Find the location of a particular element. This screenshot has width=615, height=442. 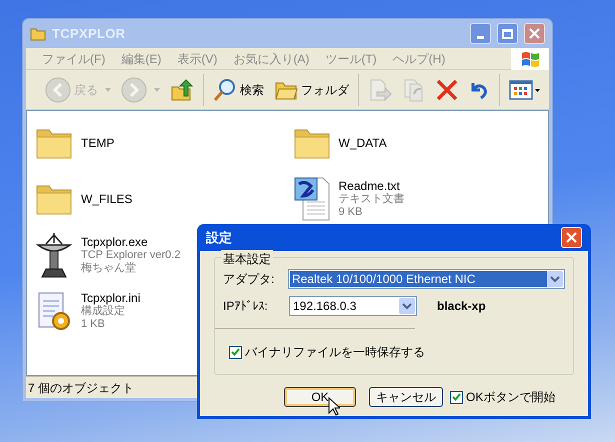

search-icon is located at coordinates (225, 90).